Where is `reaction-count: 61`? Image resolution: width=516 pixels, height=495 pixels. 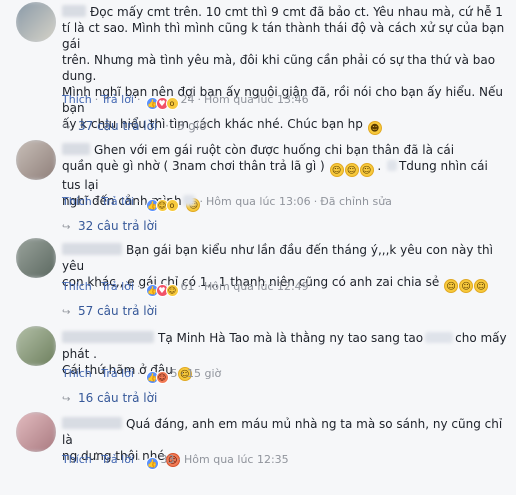 reaction-count: 61 is located at coordinates (187, 286).